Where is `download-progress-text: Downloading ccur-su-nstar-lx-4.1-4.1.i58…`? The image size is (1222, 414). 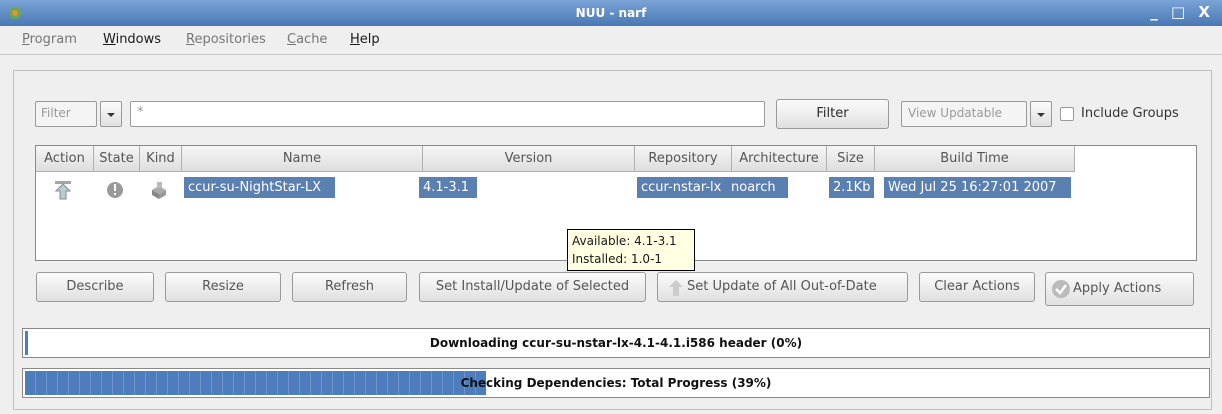
download-progress-text: Downloading ccur-su-nstar-lx-4.1-4.1.i58… is located at coordinates (616, 343).